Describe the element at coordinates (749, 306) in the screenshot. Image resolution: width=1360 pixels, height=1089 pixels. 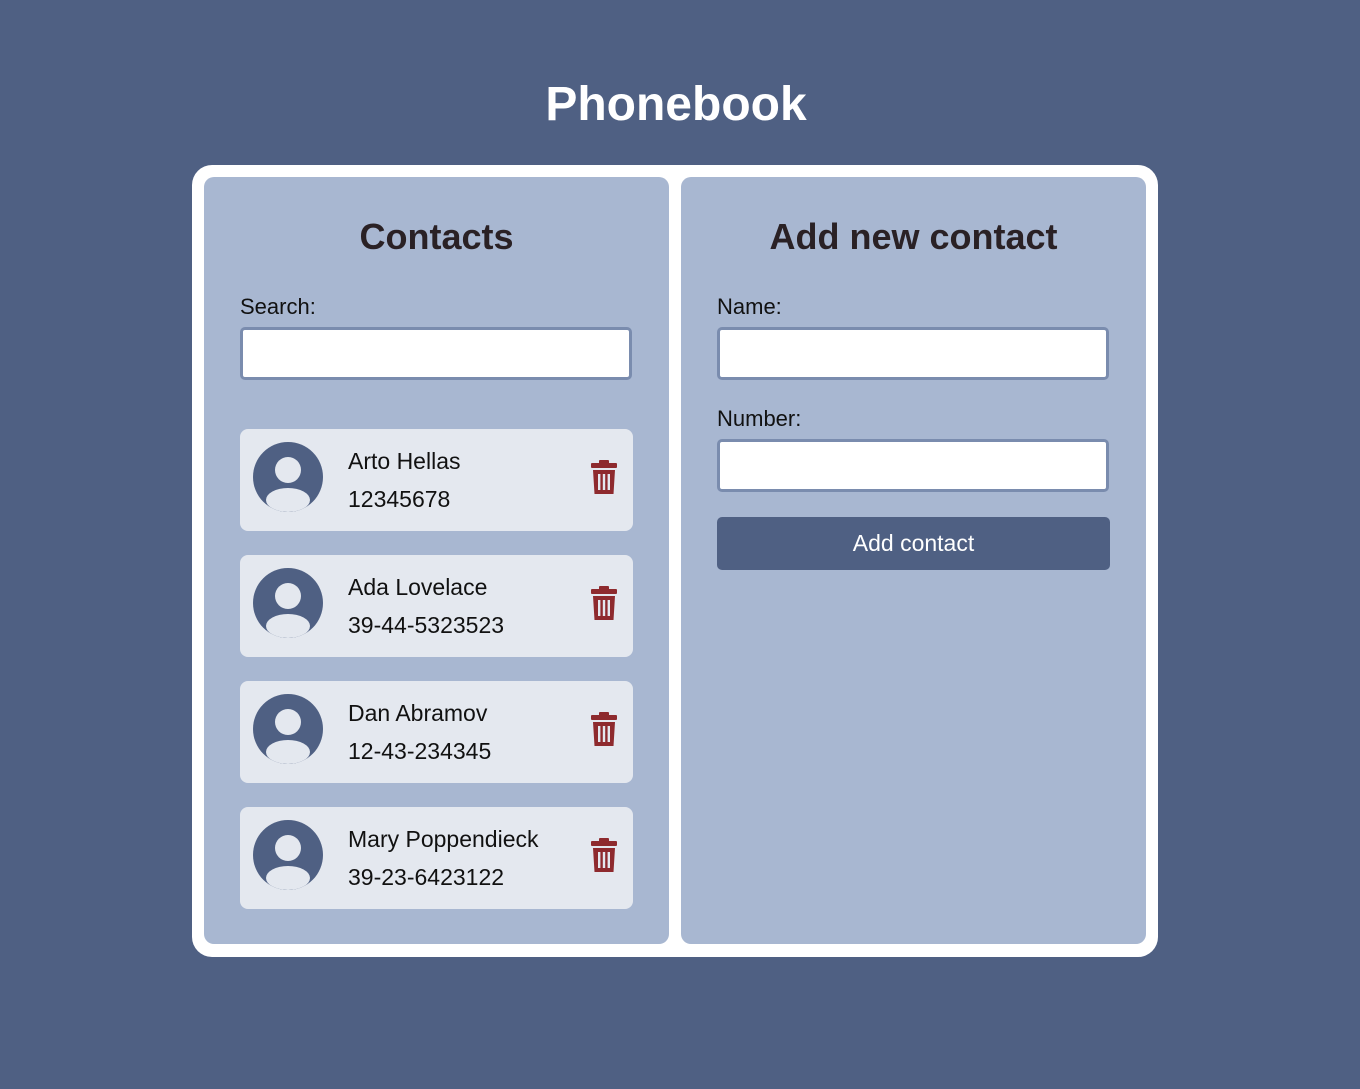
I see `name-label: Name:` at that location.